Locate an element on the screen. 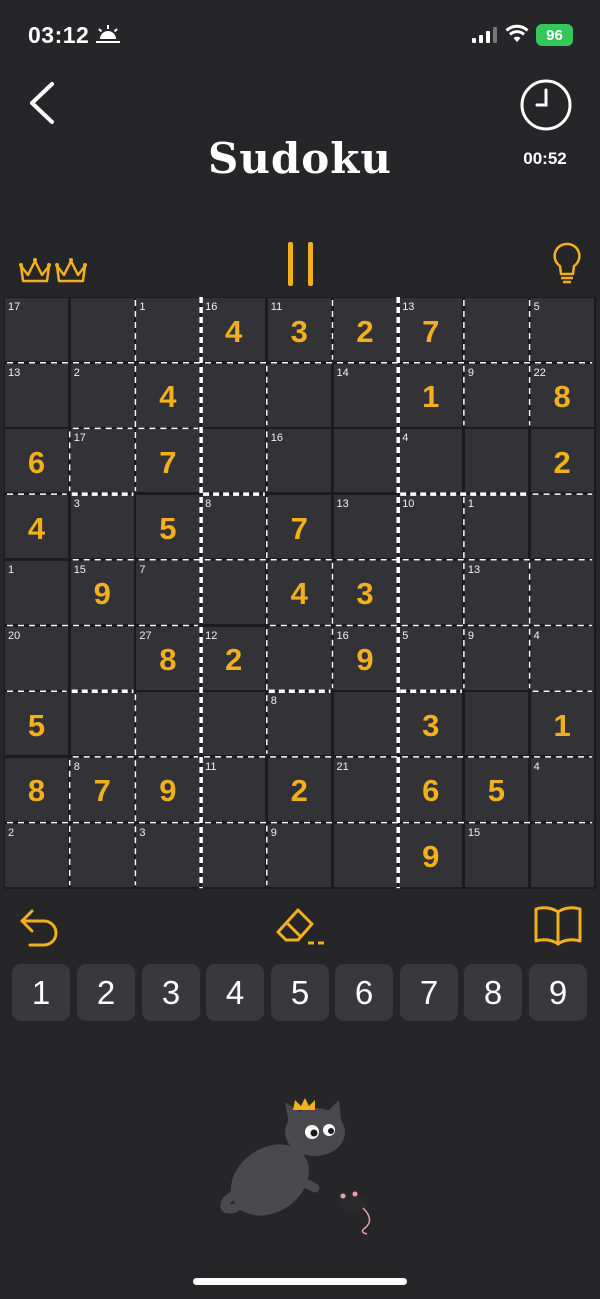 The width and height of the screenshot is (600, 1299). key-7: 7 is located at coordinates (429, 992).